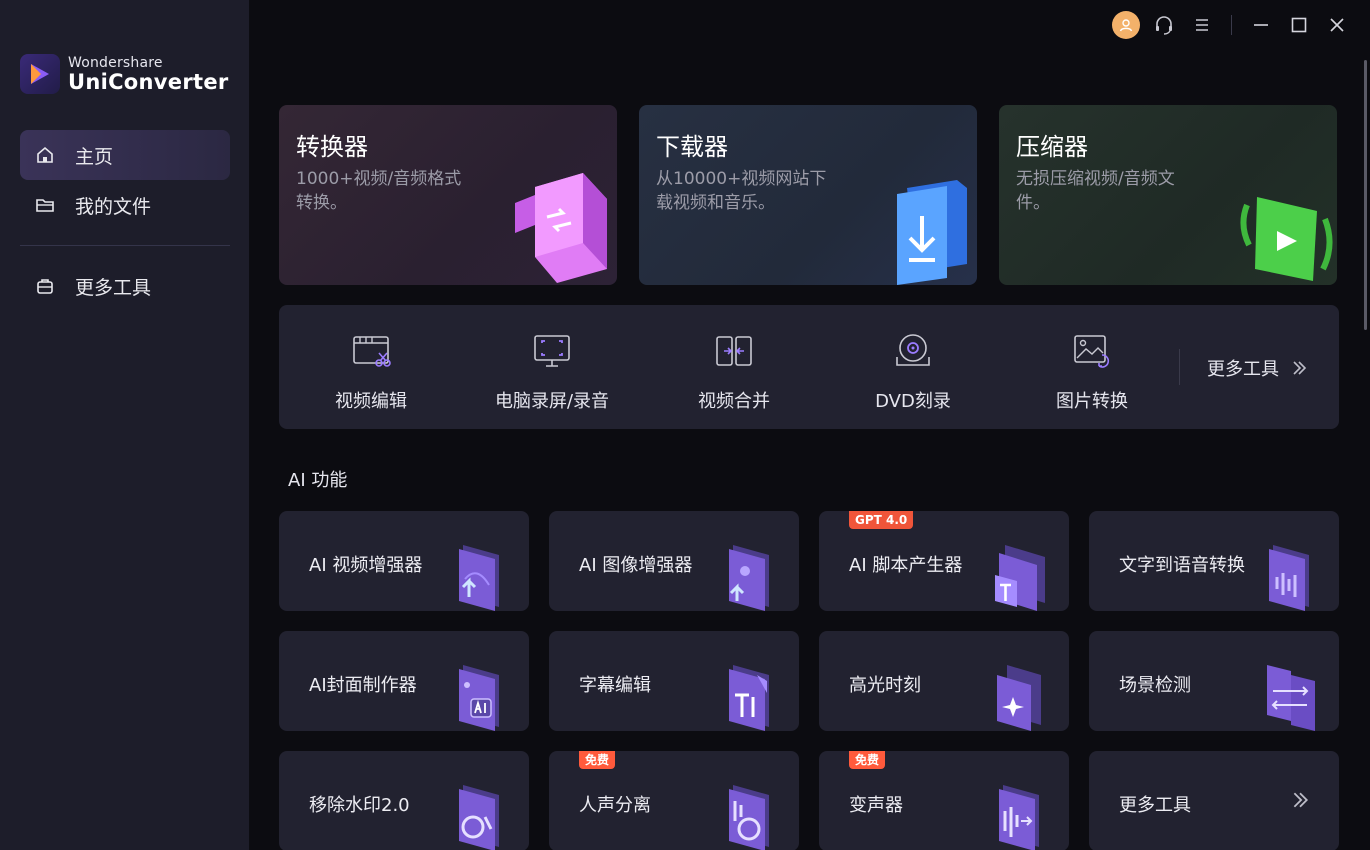 The image size is (1370, 850). I want to click on more-tools-label: 更多工具, so click(1243, 369).